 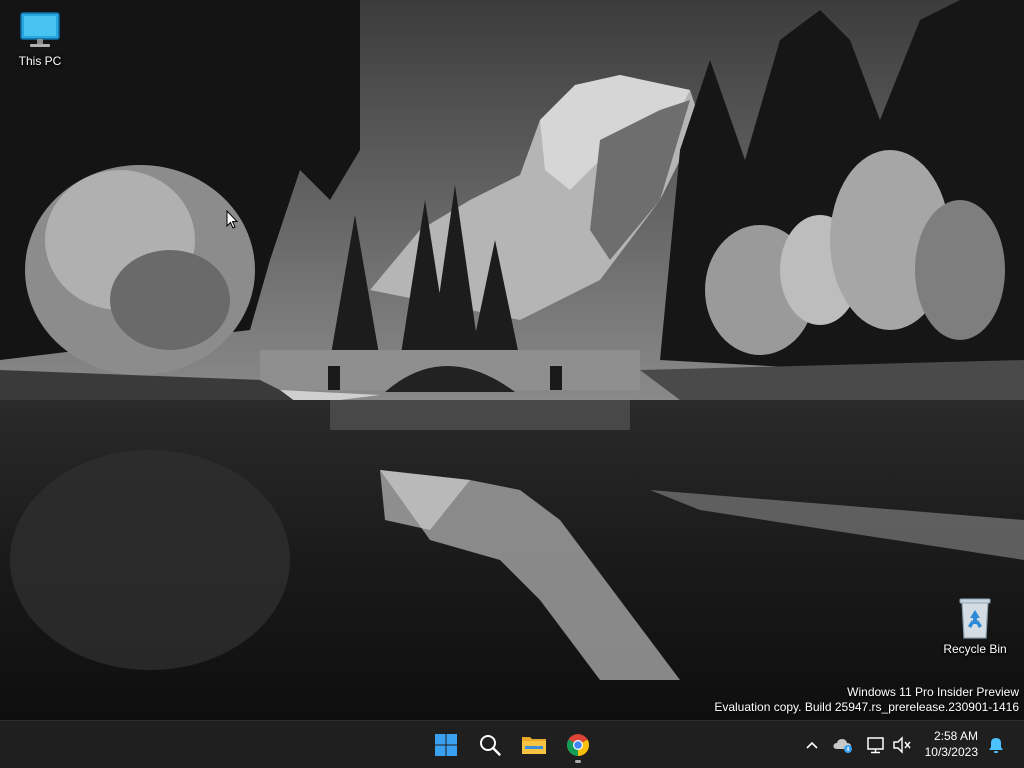 What do you see at coordinates (232, 219) in the screenshot?
I see `mouse-pointer-icon` at bounding box center [232, 219].